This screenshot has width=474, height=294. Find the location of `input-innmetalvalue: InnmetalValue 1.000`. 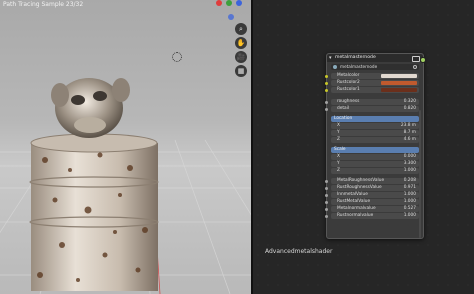

input-innmetalvalue: InnmetalValue 1.000 is located at coordinates (372, 195).